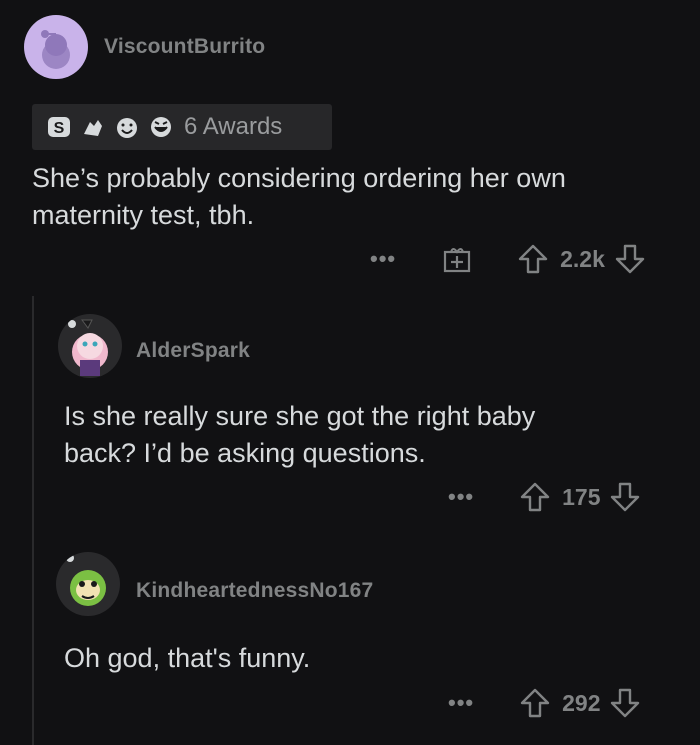 The height and width of the screenshot is (745, 700). I want to click on comment-body: Oh god, that's funny., so click(369, 658).